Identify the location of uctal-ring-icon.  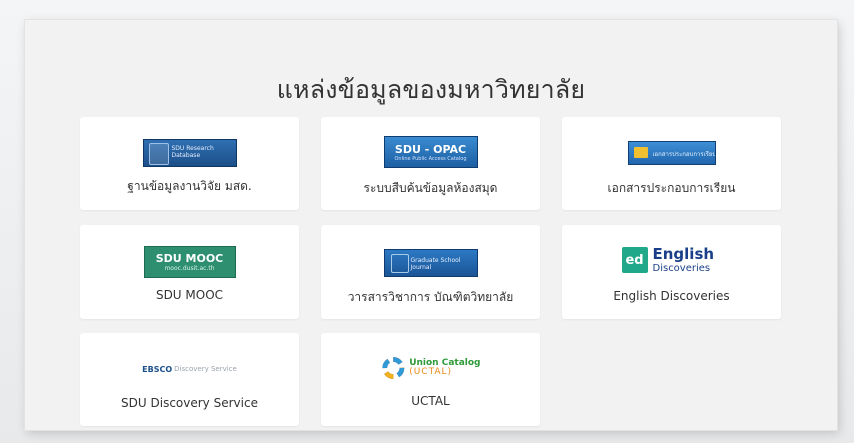
(392, 368).